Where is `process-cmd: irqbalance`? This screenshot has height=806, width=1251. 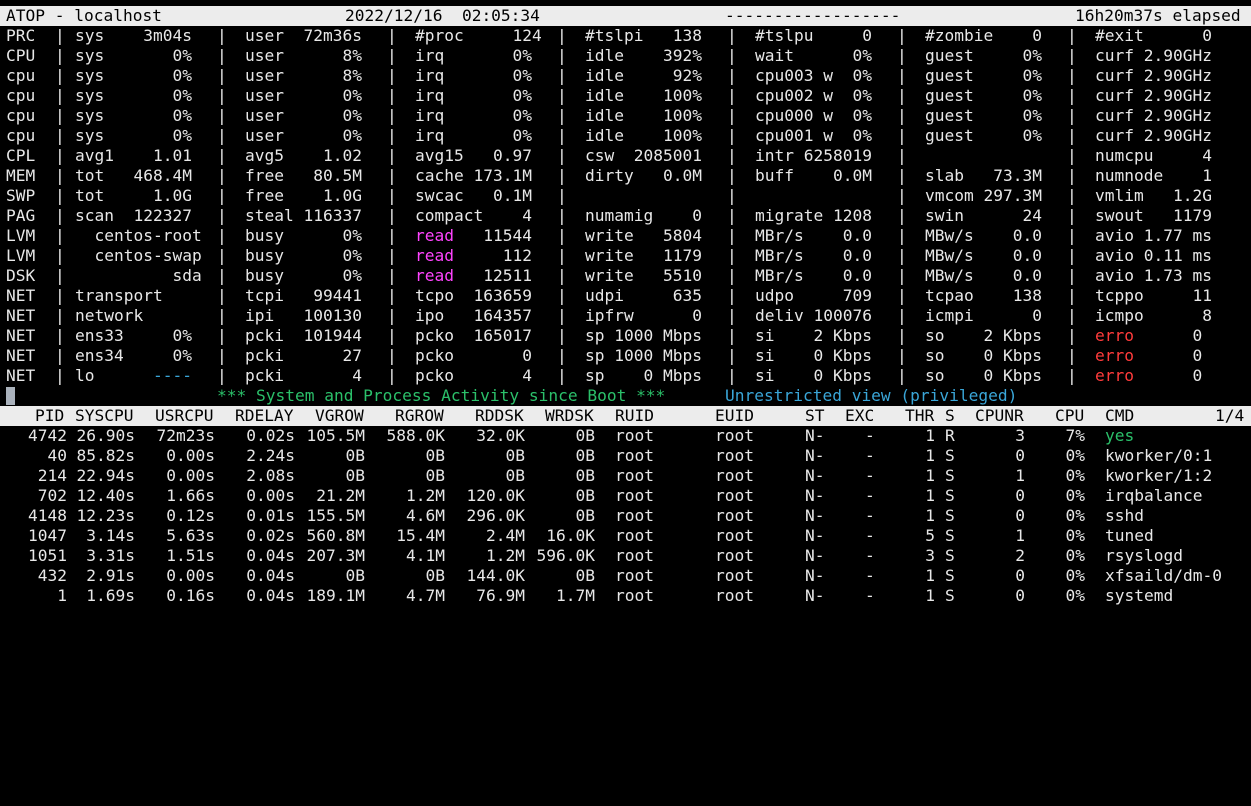 process-cmd: irqbalance is located at coordinates (1154, 495).